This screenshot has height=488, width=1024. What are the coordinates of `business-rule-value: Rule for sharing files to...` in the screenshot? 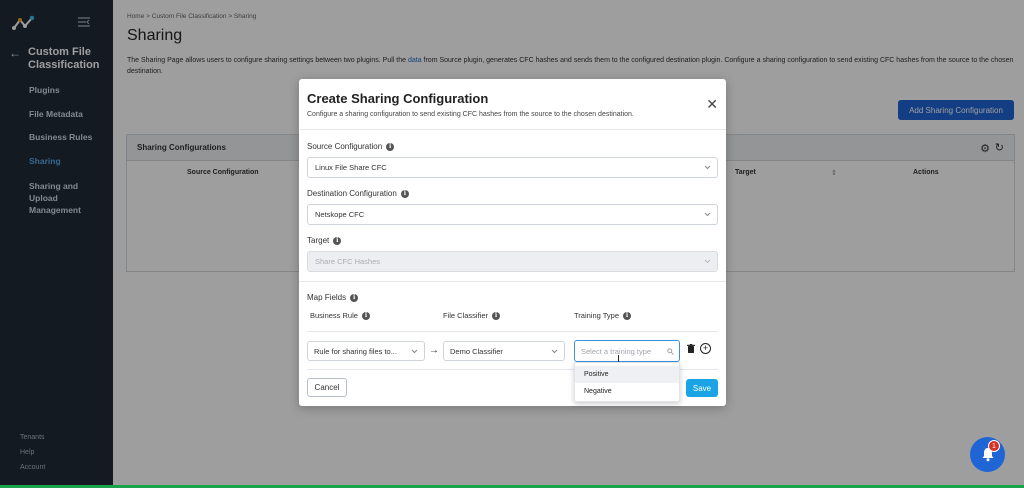 It's located at (355, 351).